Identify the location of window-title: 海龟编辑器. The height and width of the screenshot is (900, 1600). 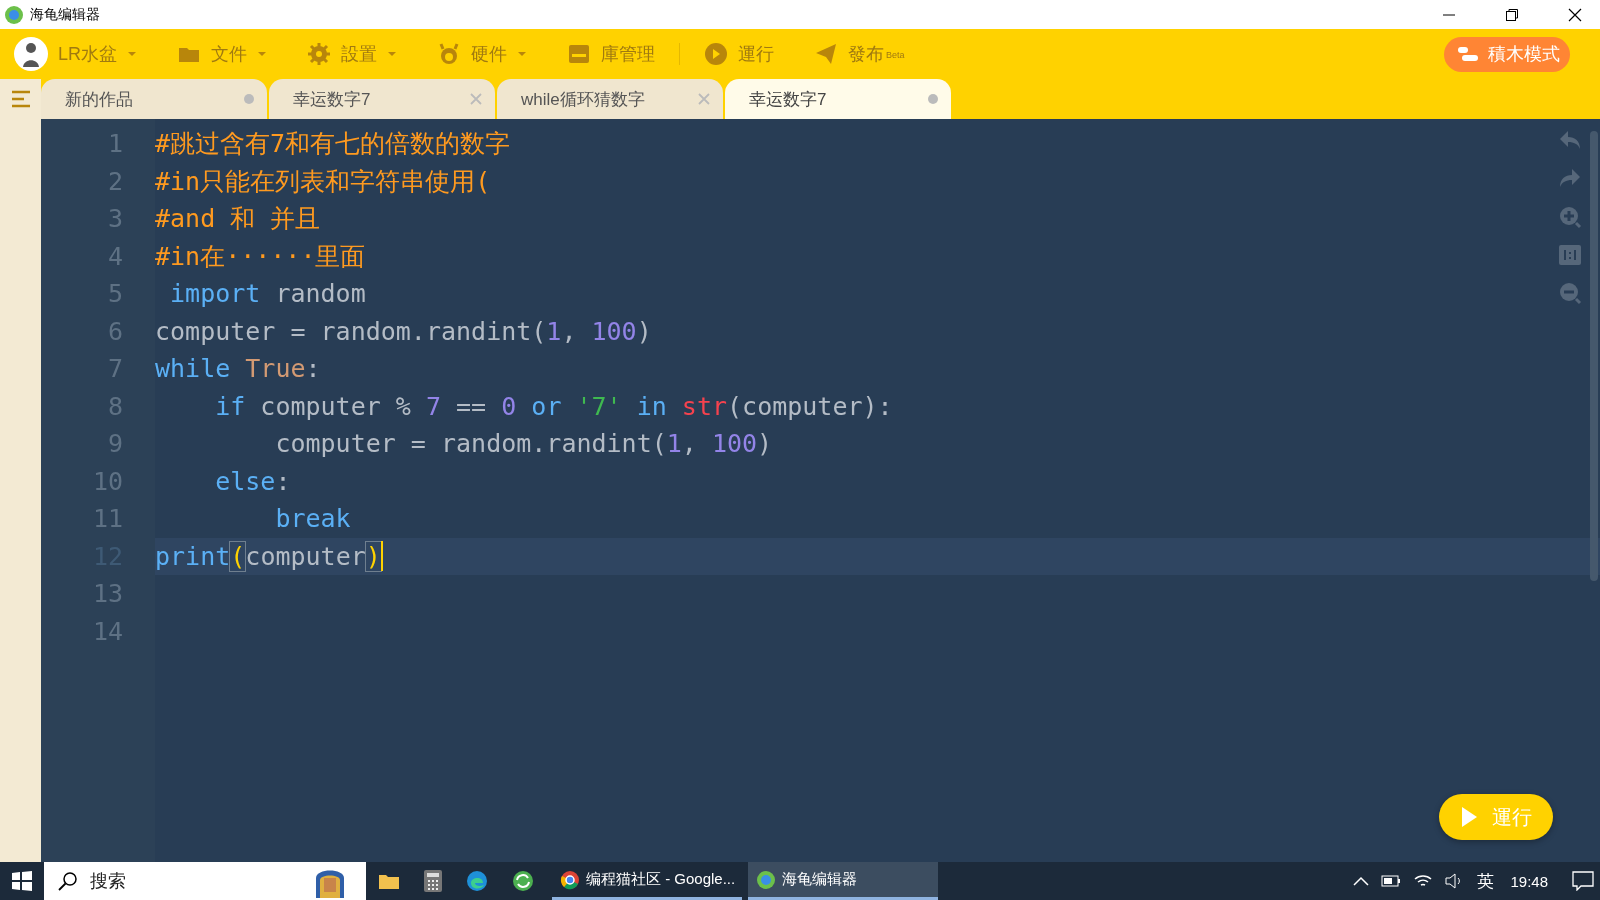
(65, 14).